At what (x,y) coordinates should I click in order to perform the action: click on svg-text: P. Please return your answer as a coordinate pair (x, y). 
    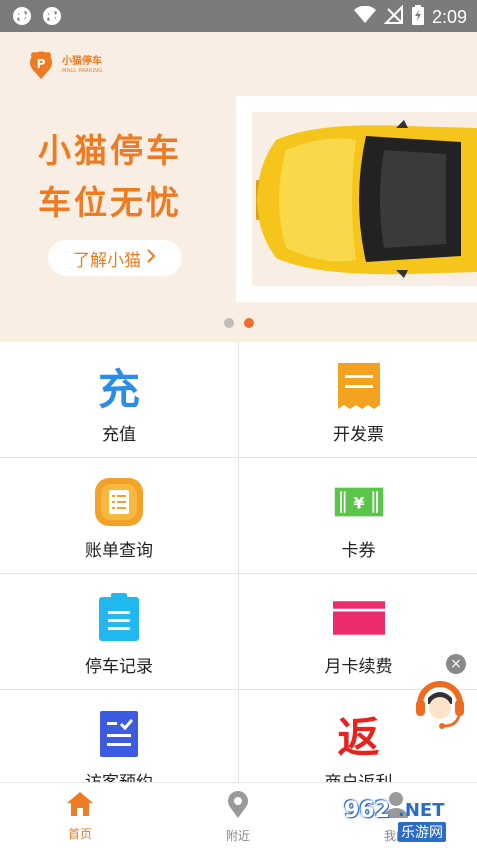
    Looking at the image, I should click on (41, 64).